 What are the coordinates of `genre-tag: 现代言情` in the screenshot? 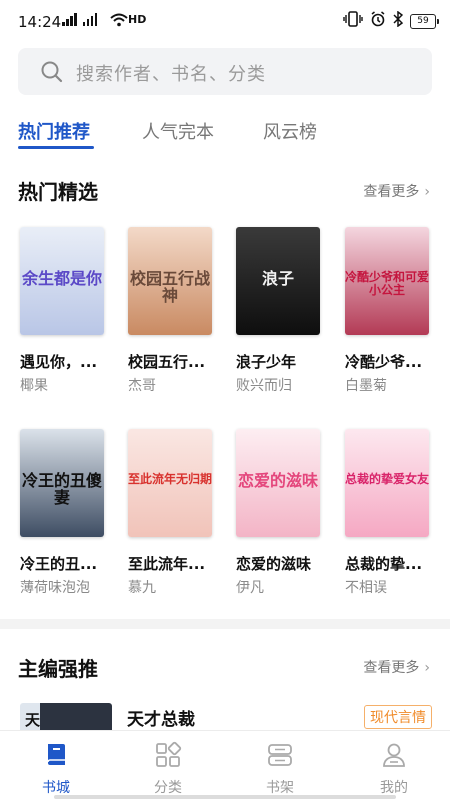 It's located at (398, 717).